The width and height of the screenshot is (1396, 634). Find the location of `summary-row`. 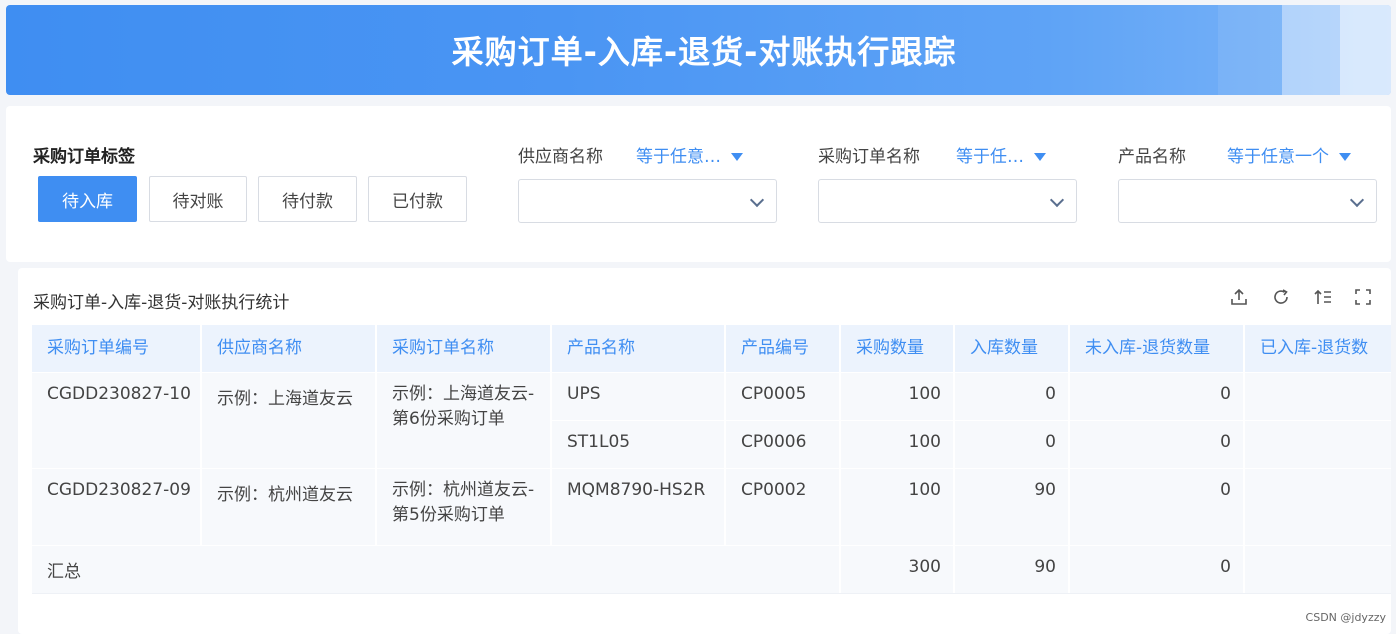

summary-row is located at coordinates (436, 569).